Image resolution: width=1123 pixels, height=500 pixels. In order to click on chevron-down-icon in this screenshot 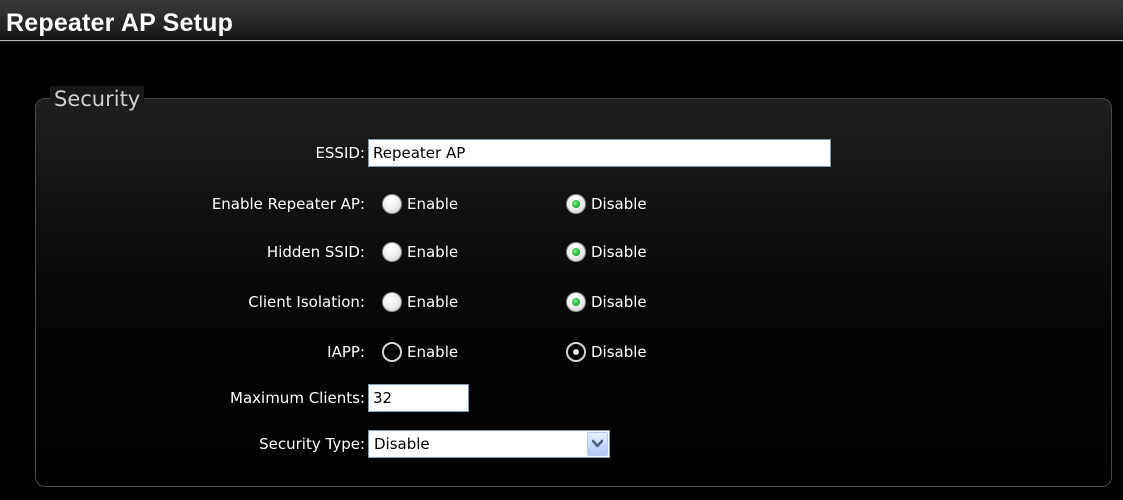, I will do `click(597, 444)`.